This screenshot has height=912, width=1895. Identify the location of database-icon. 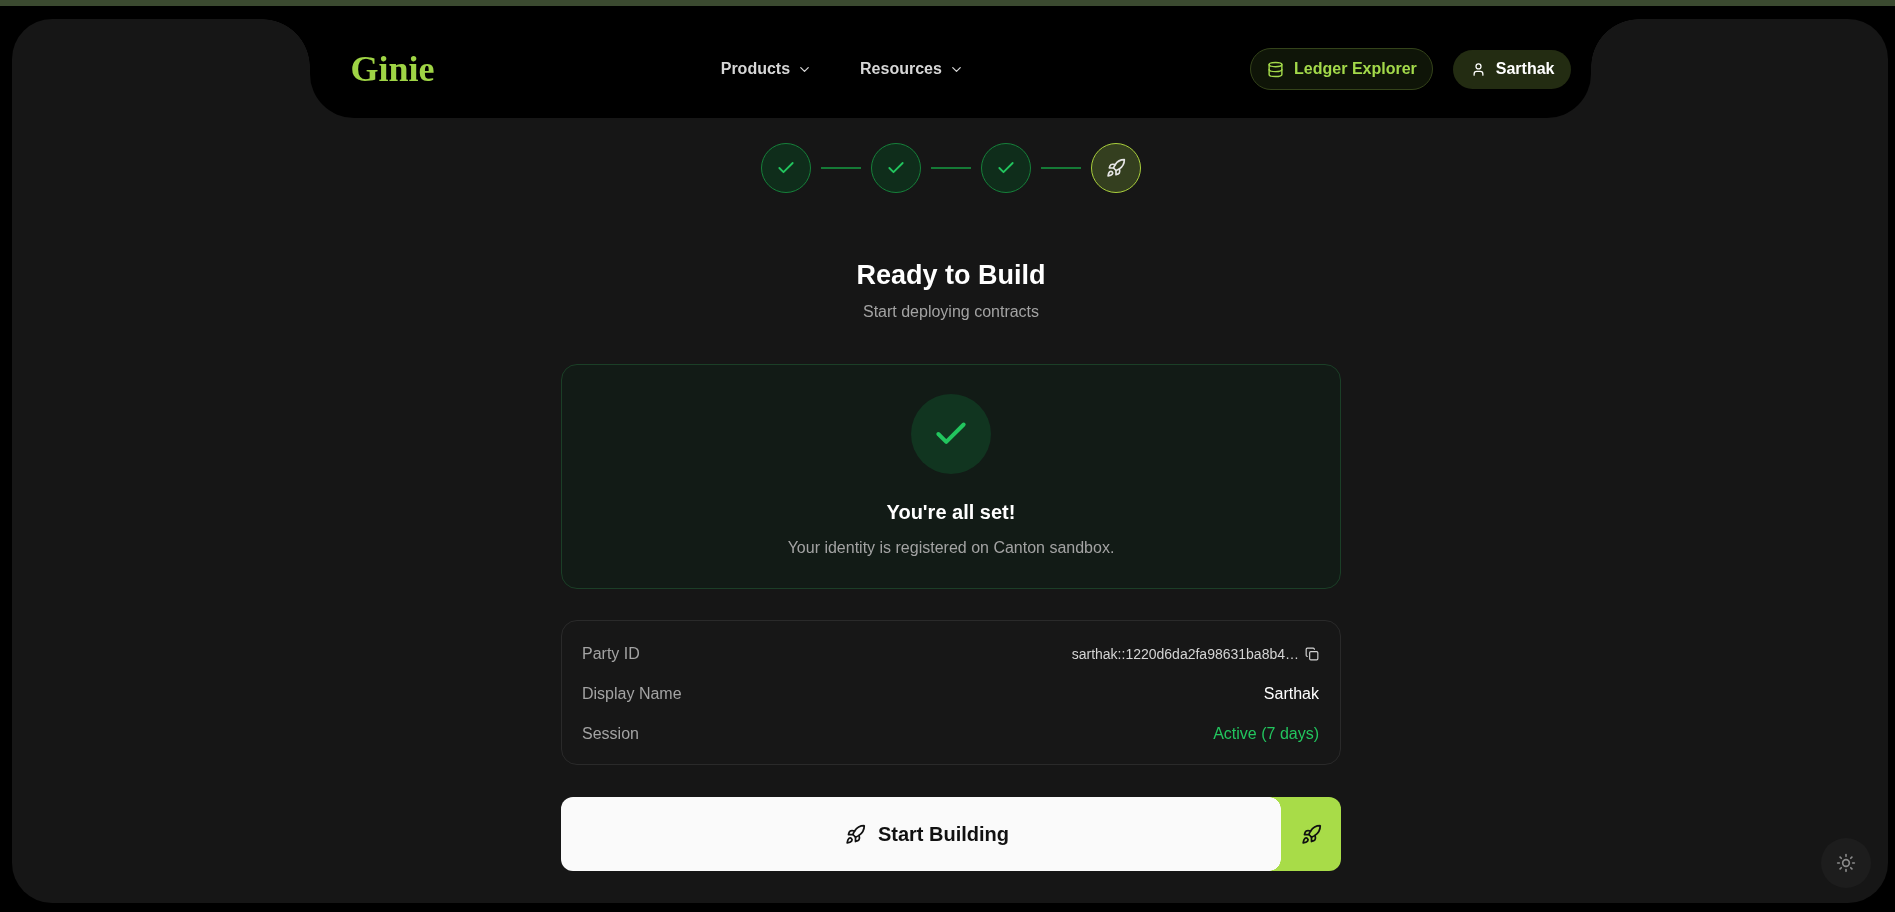
(1276, 69).